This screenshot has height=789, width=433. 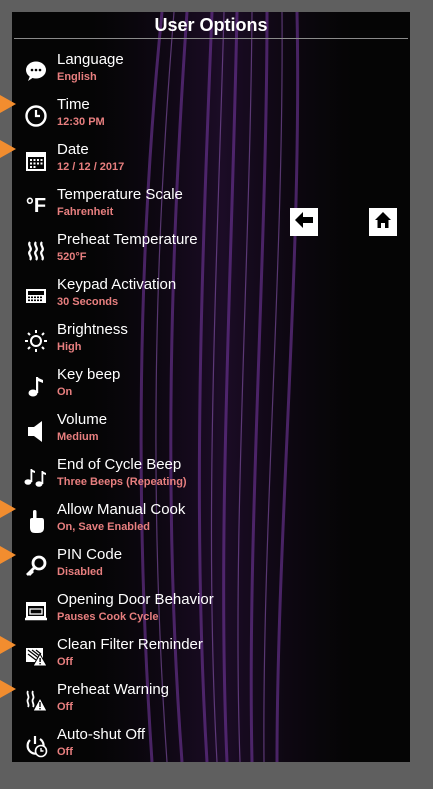 I want to click on option-label: Volume, so click(x=82, y=419).